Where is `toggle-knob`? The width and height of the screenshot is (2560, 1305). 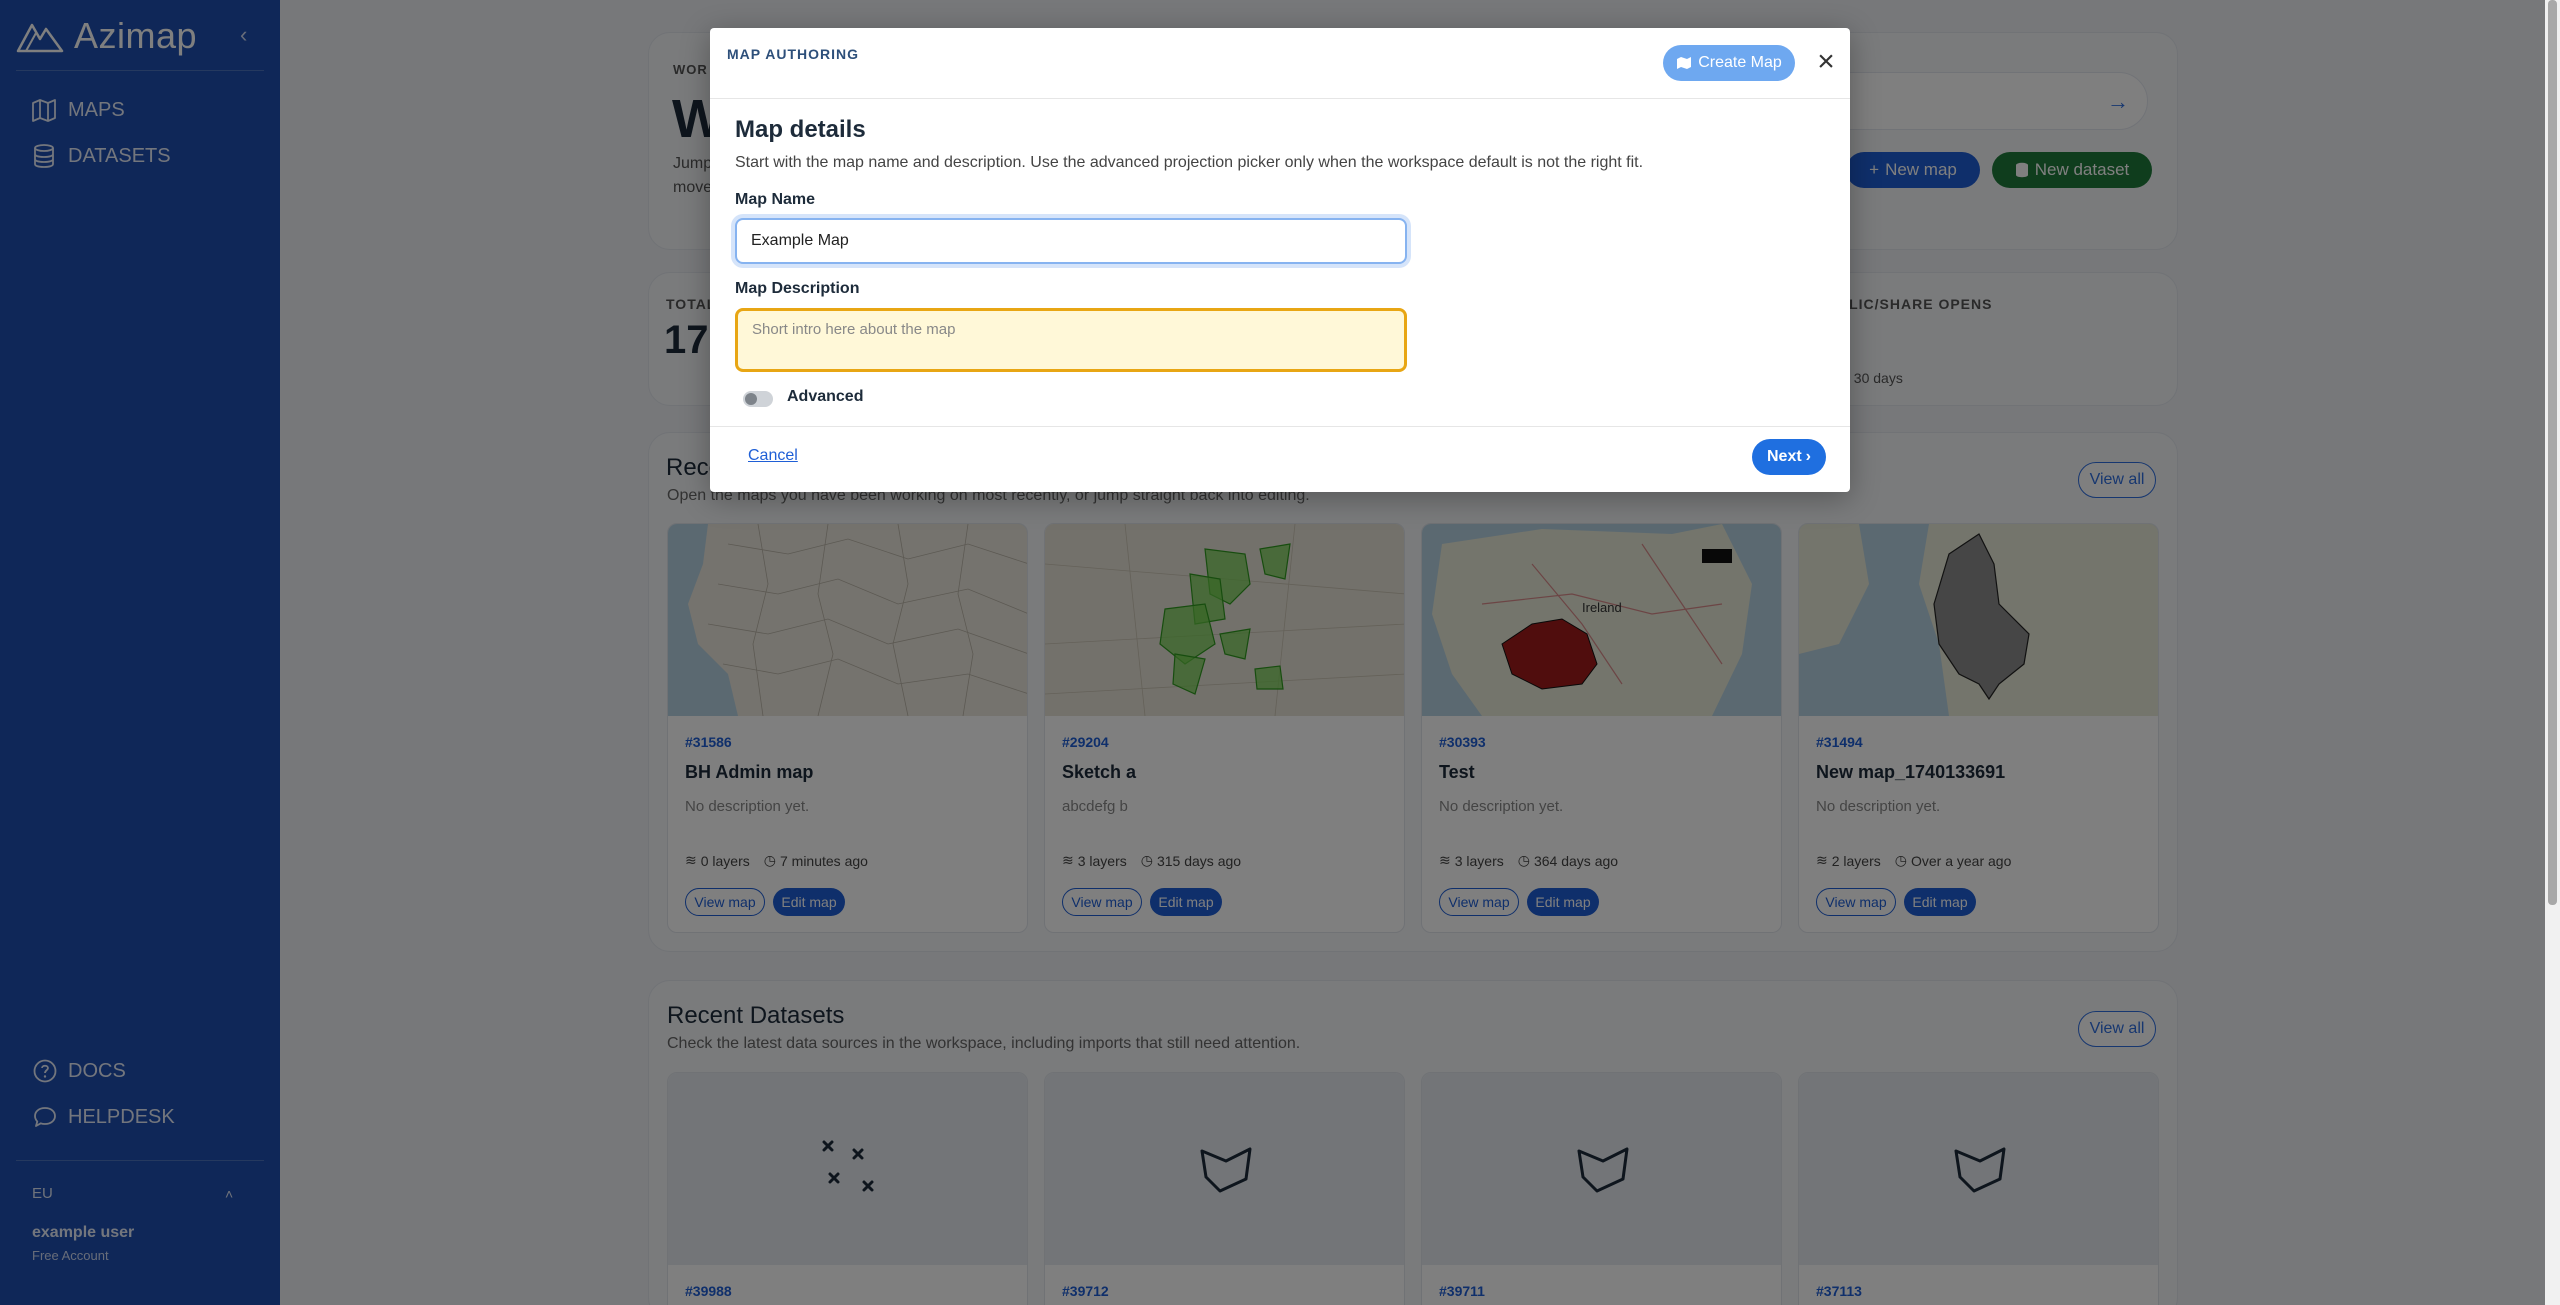
toggle-knob is located at coordinates (751, 399).